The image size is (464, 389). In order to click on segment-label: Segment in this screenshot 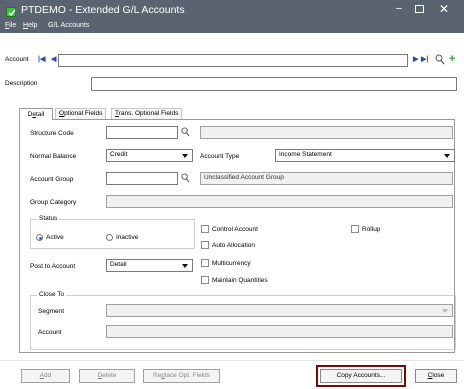, I will do `click(51, 311)`.